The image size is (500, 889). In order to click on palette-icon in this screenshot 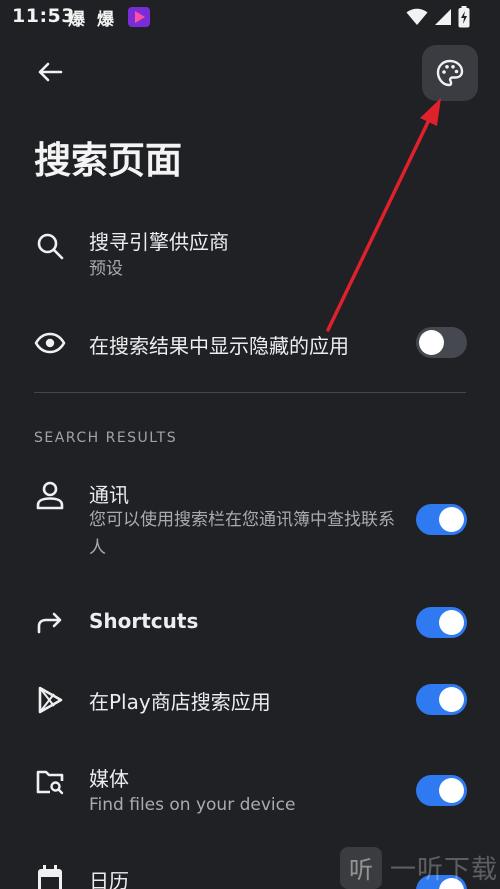, I will do `click(450, 73)`.